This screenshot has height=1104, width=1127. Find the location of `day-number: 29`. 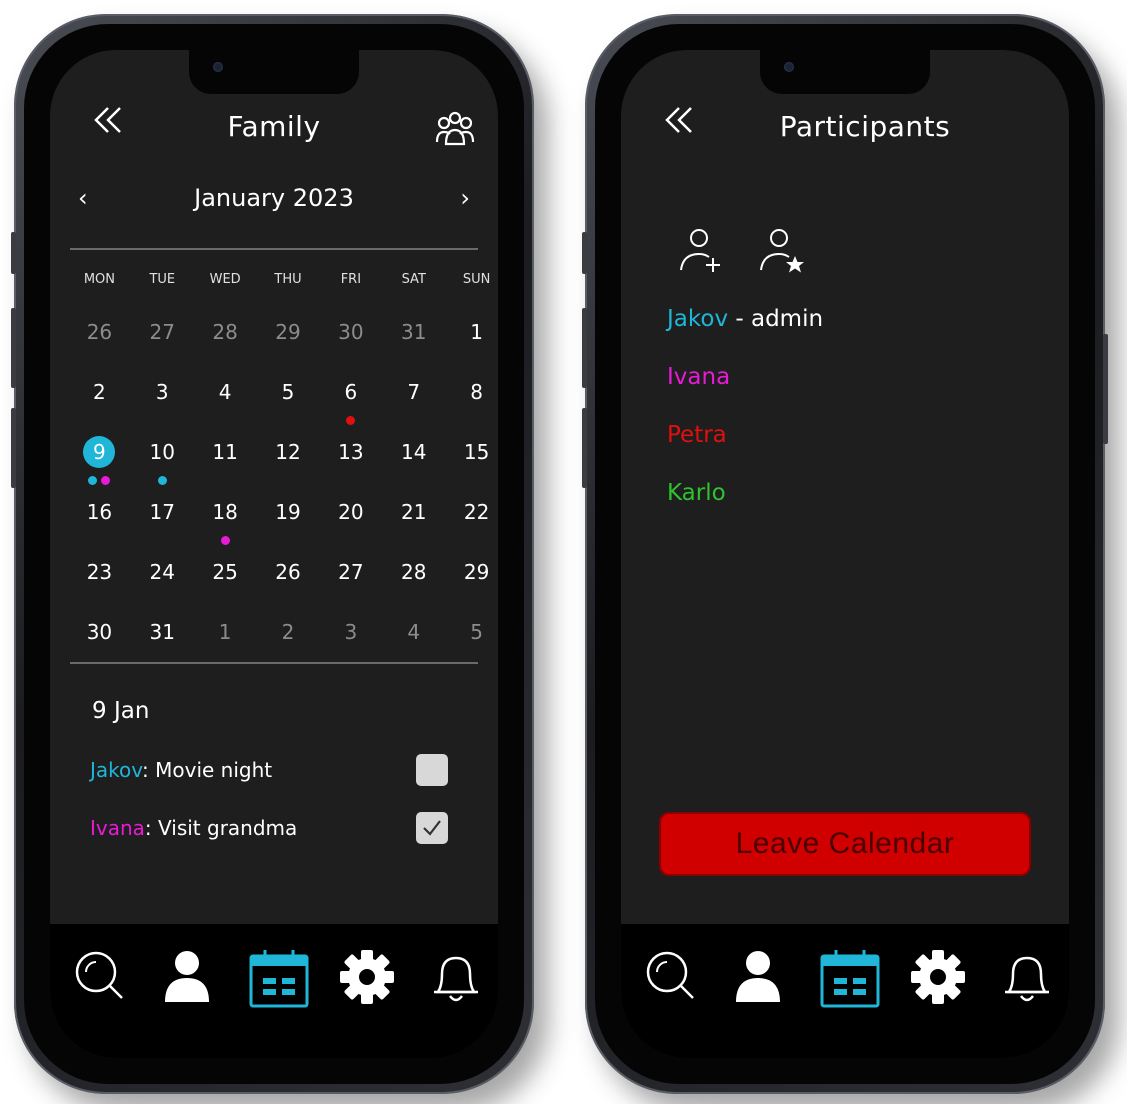

day-number: 29 is located at coordinates (288, 332).